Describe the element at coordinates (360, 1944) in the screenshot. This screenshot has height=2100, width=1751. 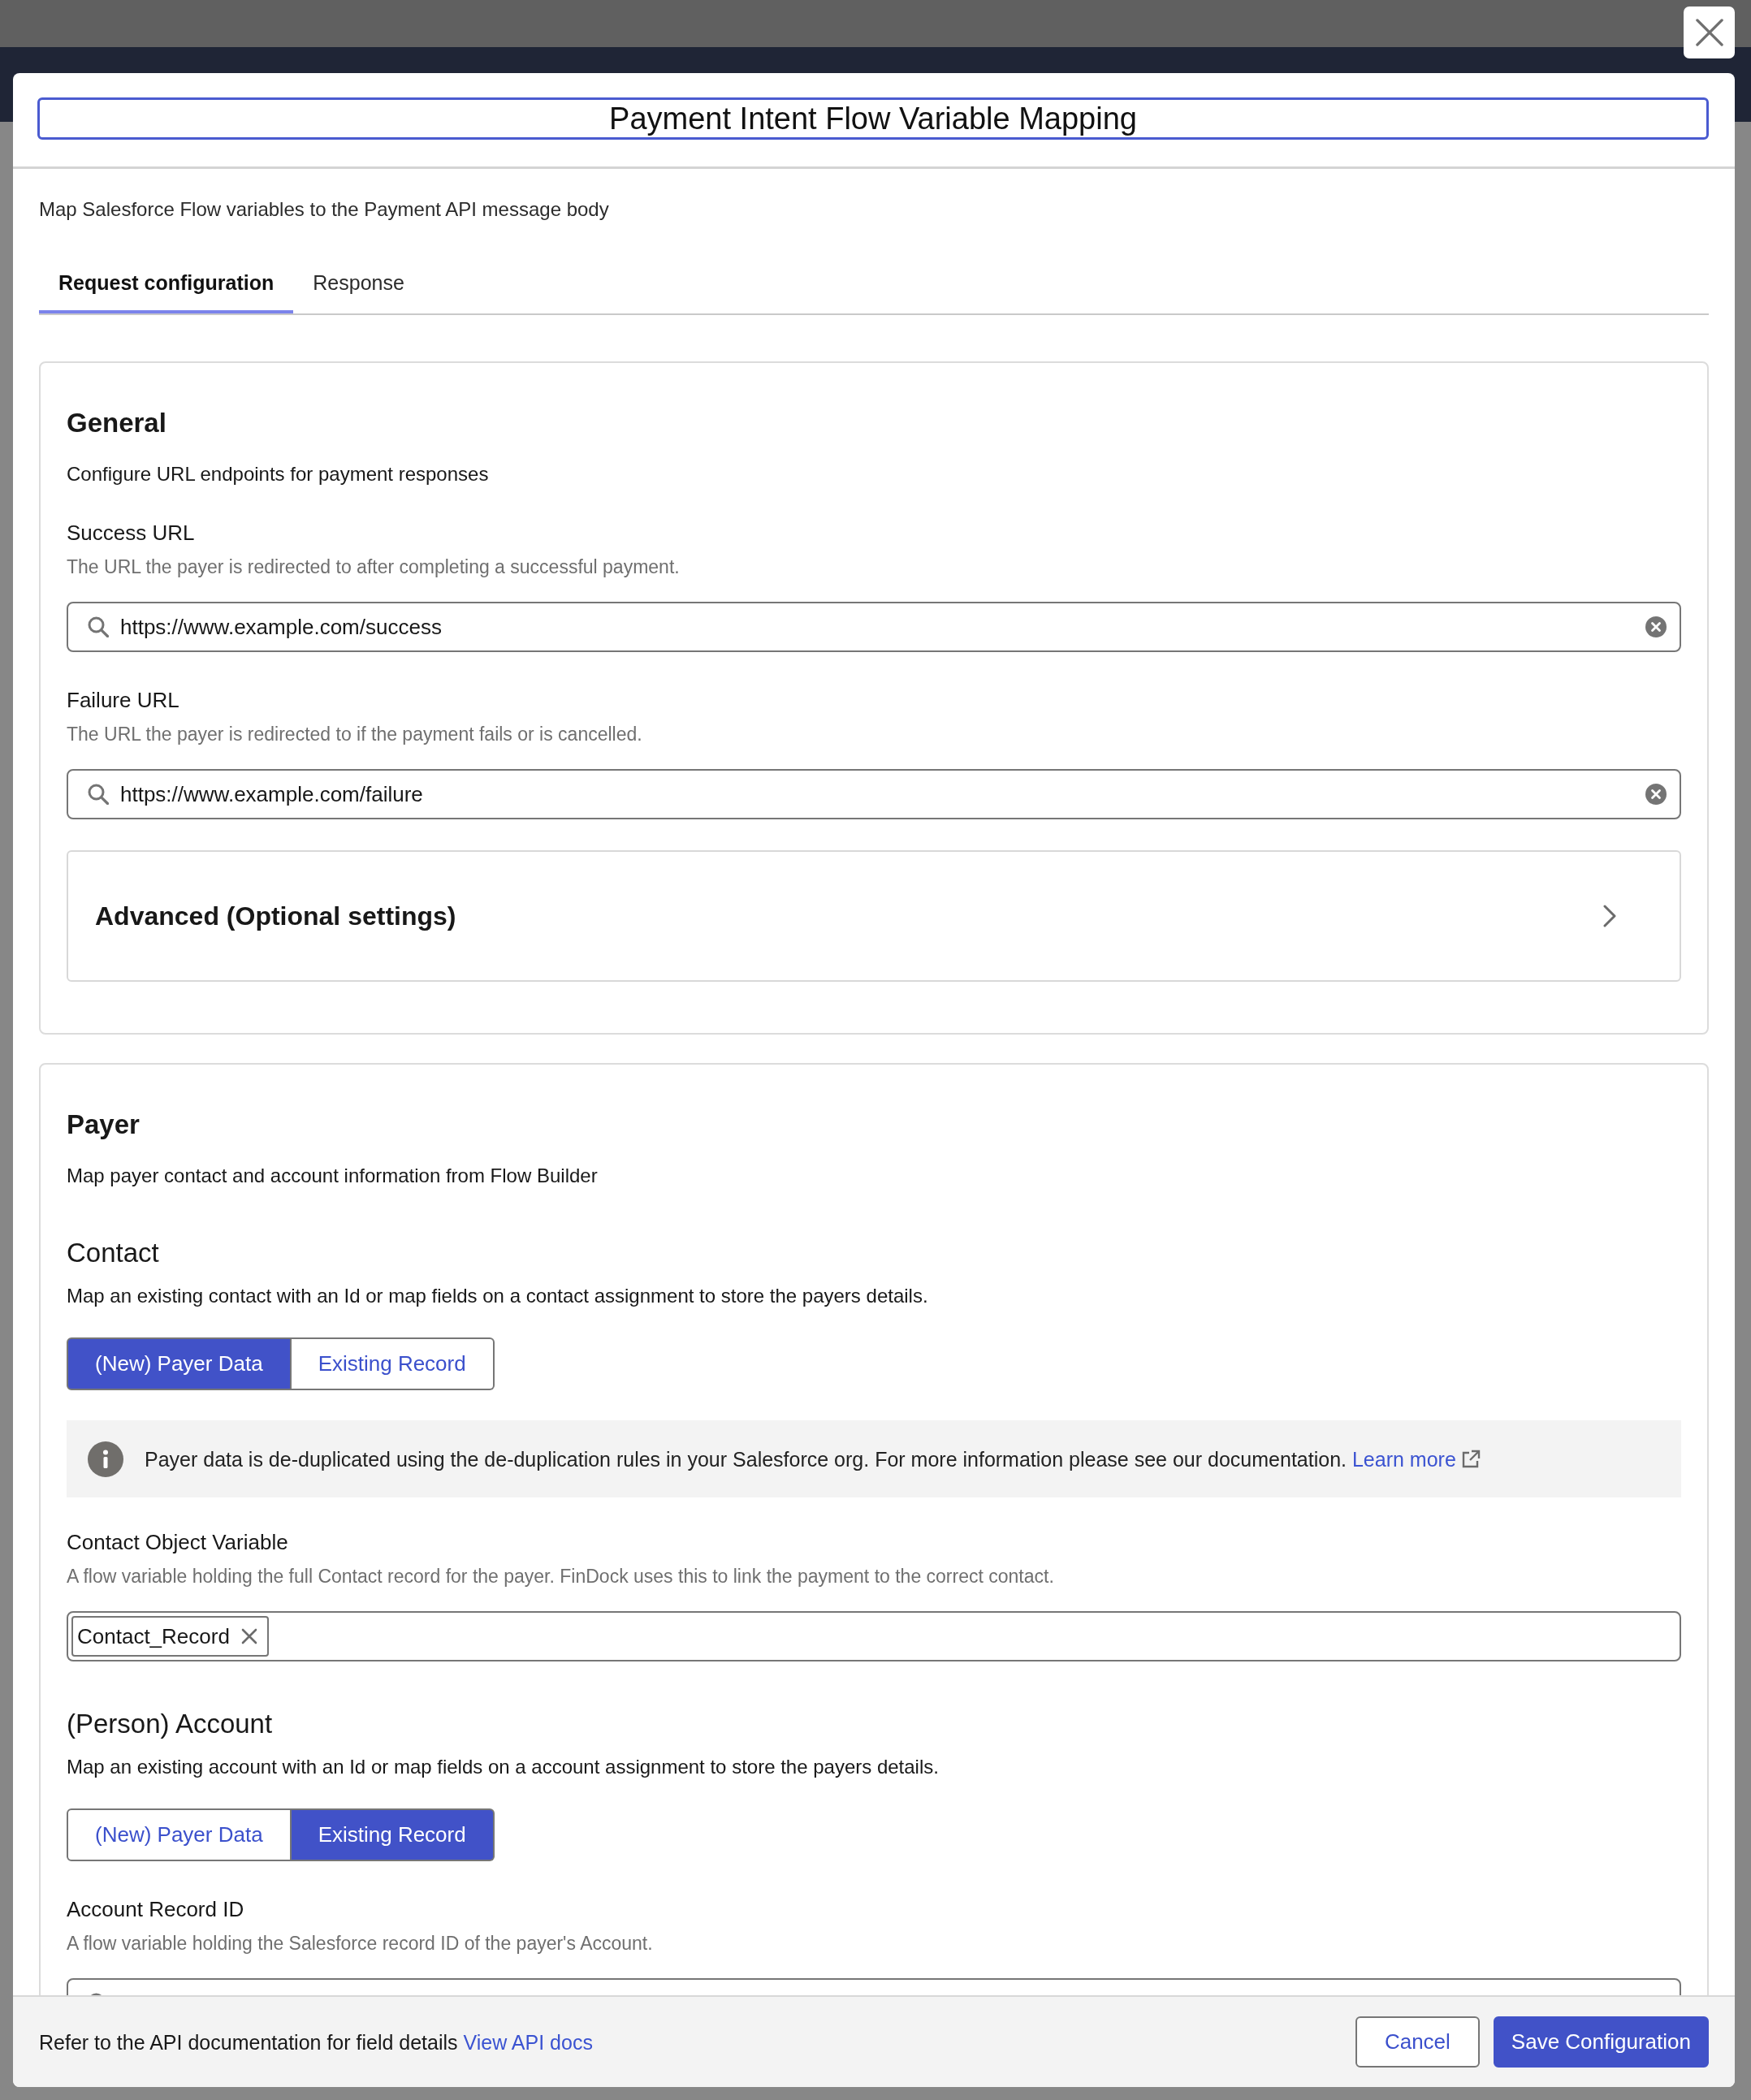
I see `field-help-text: A flow variable holding the Salesforce record ID of the payer's Account.` at that location.